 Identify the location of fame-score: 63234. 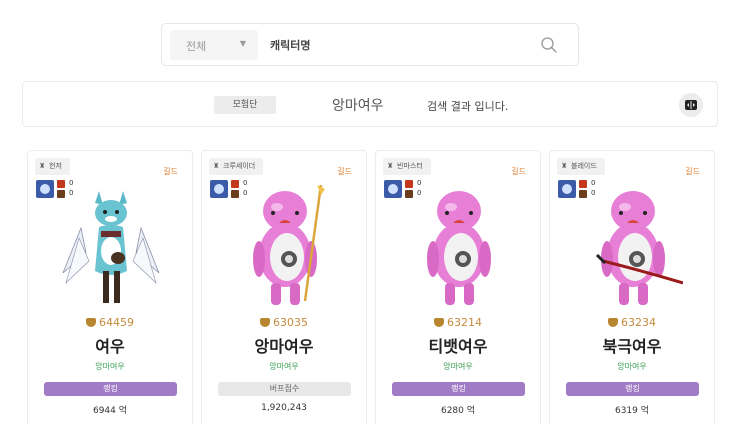
(632, 322).